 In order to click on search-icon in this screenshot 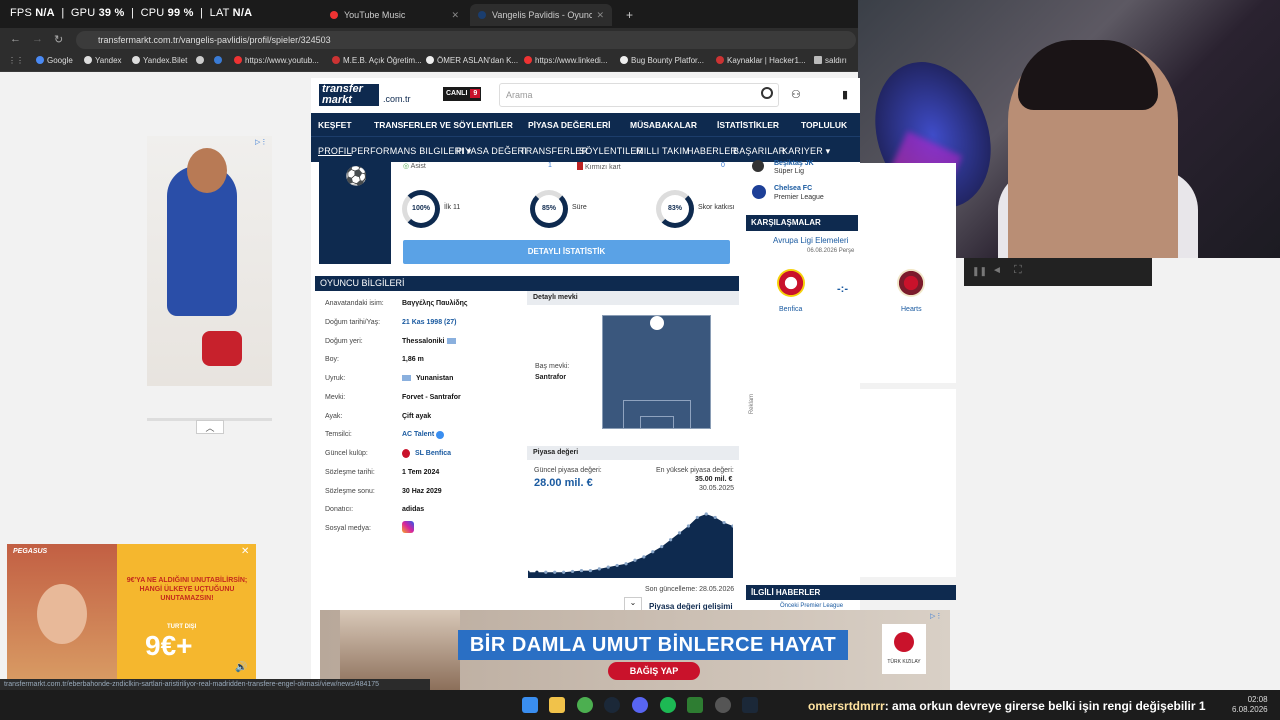, I will do `click(767, 93)`.